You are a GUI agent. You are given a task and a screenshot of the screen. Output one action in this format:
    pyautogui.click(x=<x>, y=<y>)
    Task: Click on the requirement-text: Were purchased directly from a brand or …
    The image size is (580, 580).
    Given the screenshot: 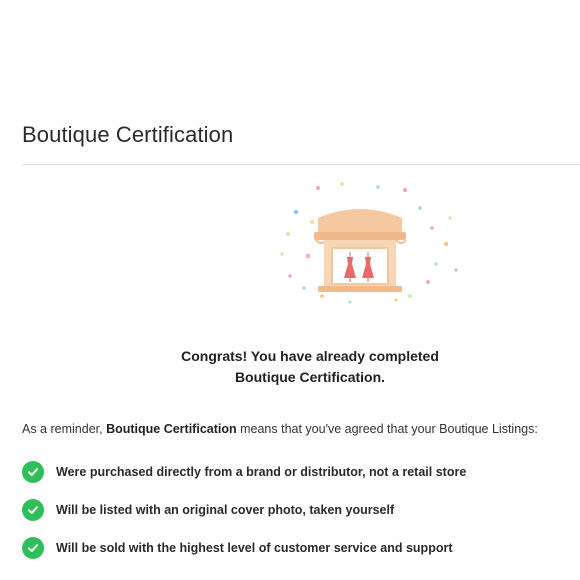 What is the action you would take?
    pyautogui.click(x=261, y=472)
    